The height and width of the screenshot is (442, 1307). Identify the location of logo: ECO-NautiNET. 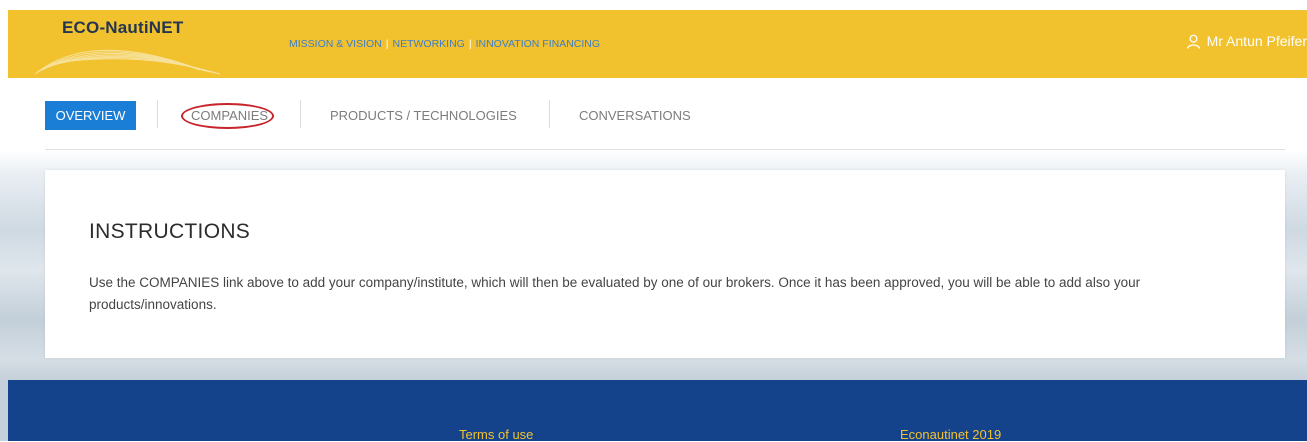
(135, 44).